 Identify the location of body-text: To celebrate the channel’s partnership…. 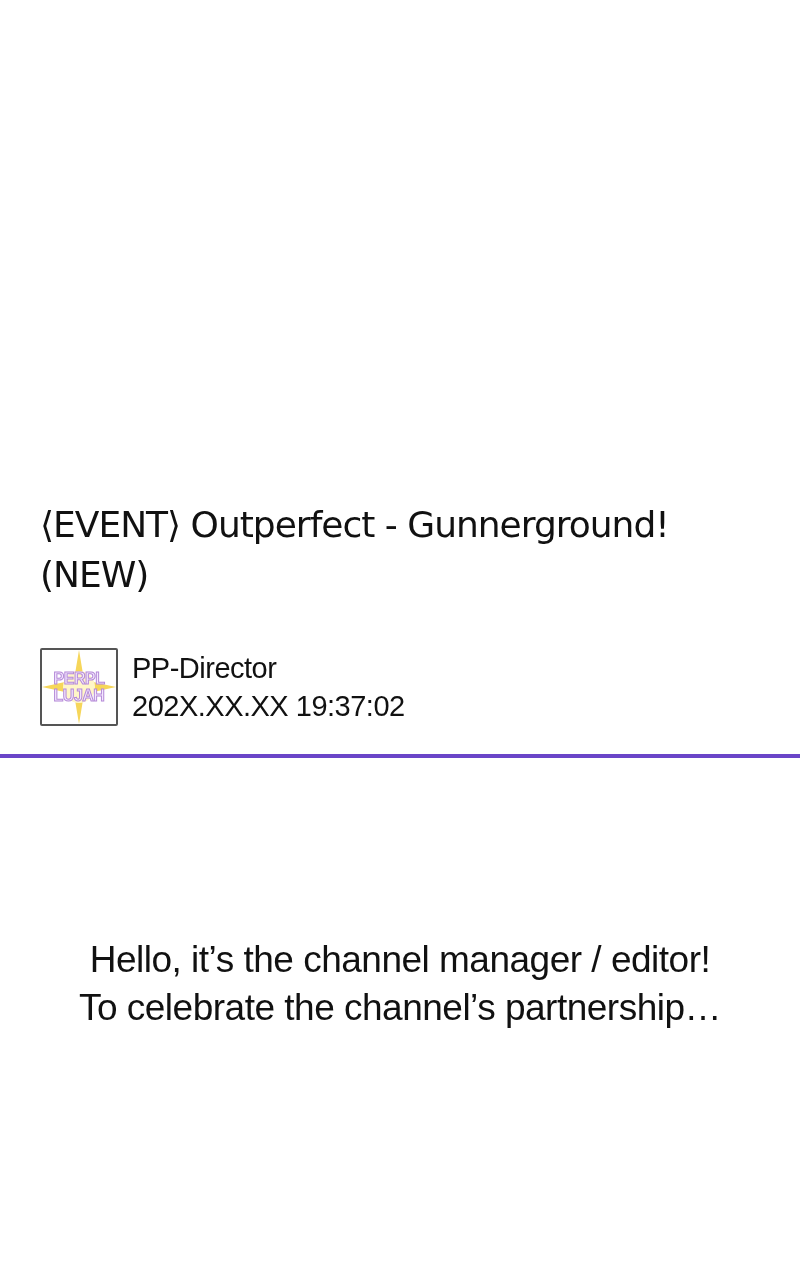
(400, 1008).